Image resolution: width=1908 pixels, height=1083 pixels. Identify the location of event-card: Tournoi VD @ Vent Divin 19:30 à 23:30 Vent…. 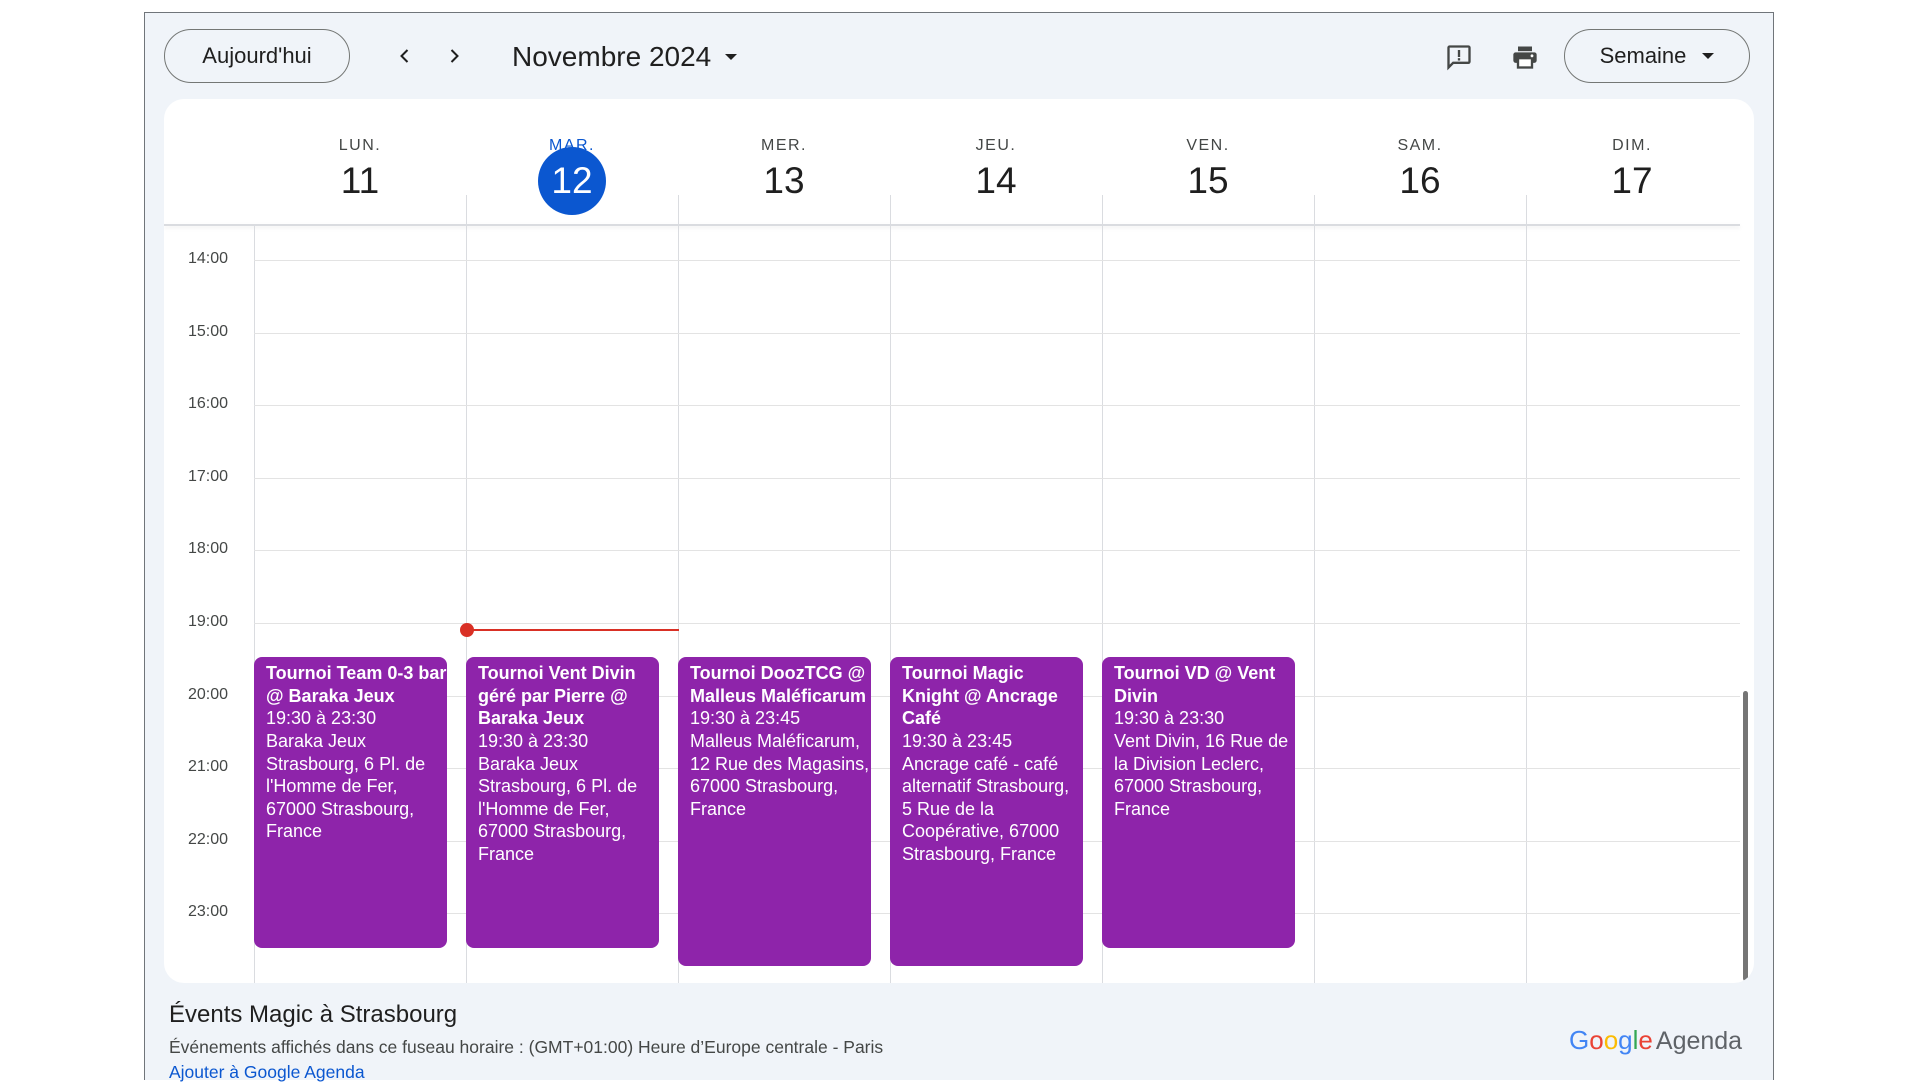
(1198, 802).